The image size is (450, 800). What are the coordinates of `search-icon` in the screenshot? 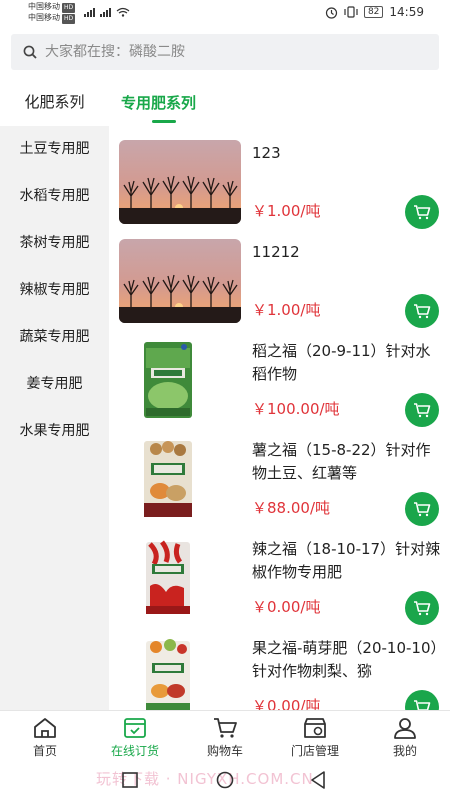 It's located at (30, 52).